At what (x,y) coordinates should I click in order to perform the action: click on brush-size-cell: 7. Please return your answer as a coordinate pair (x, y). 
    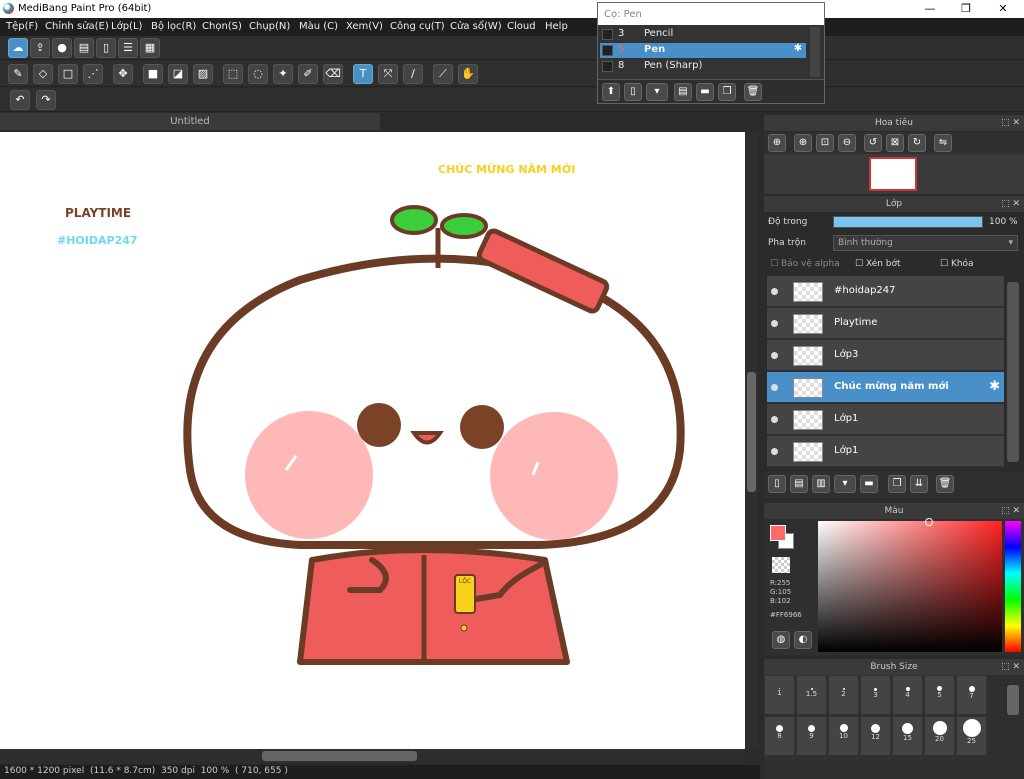
    Looking at the image, I should click on (971, 695).